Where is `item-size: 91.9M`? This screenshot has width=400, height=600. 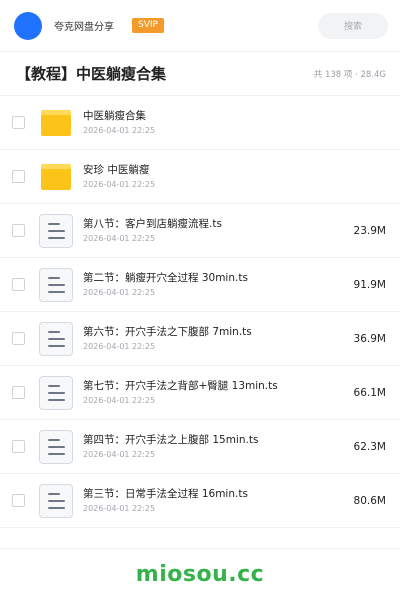
item-size: 91.9M is located at coordinates (369, 284).